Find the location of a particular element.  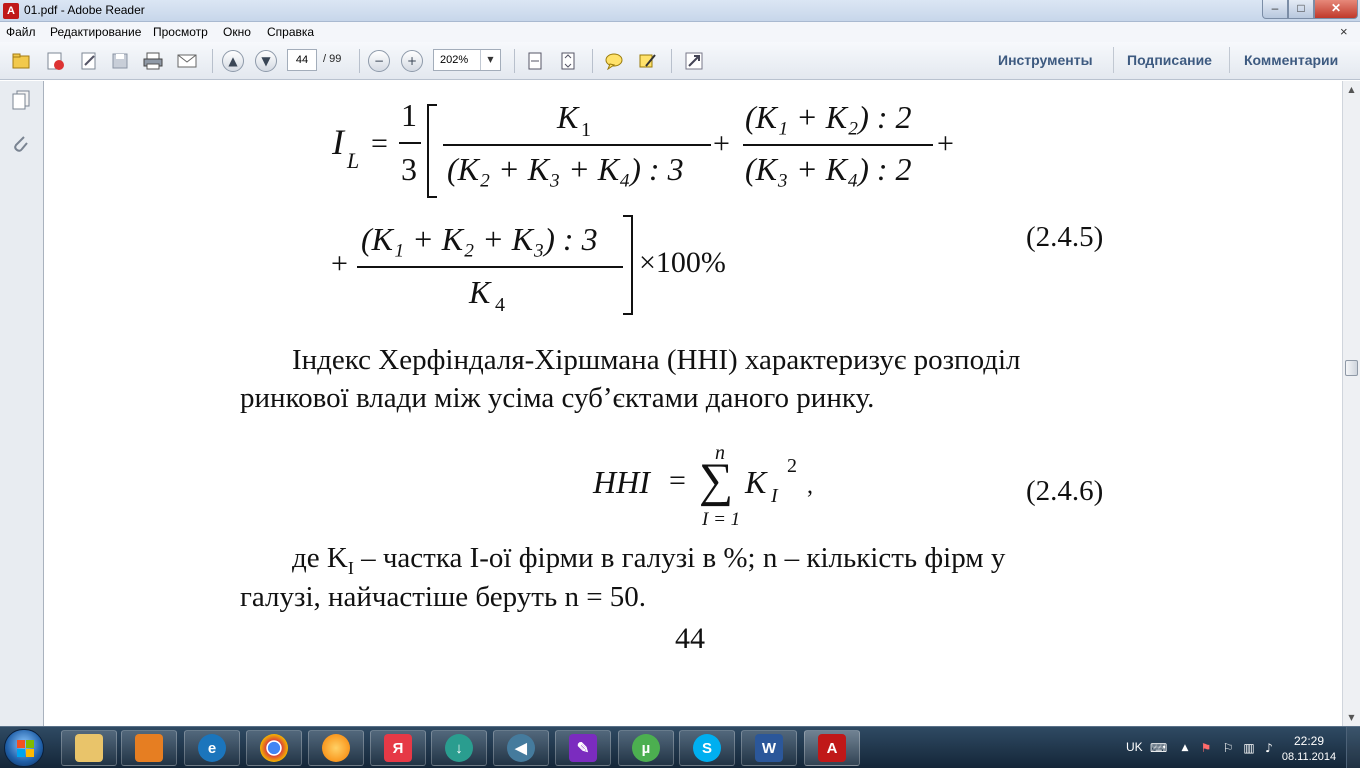

menu-file: Файл is located at coordinates (21, 32).